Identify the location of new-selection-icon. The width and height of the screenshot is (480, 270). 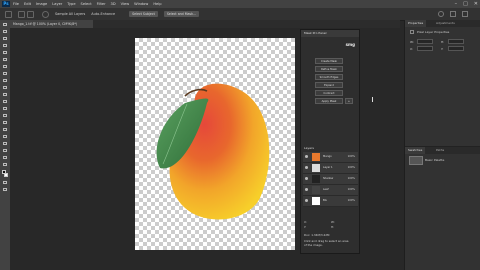
(21, 14).